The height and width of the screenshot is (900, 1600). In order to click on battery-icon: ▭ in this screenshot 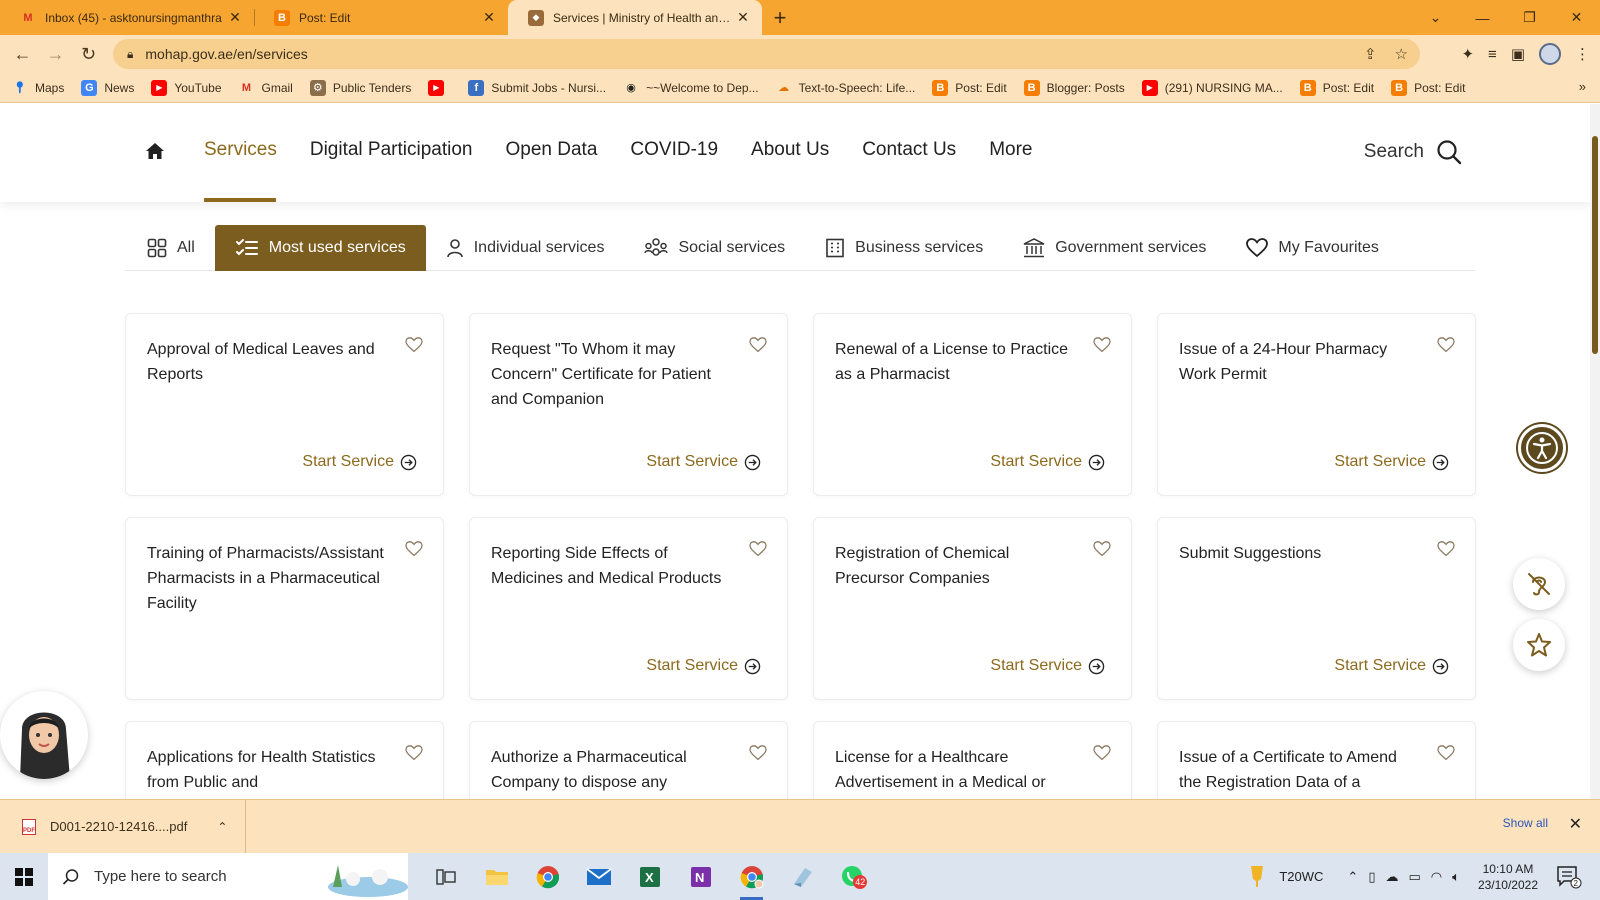, I will do `click(1414, 877)`.